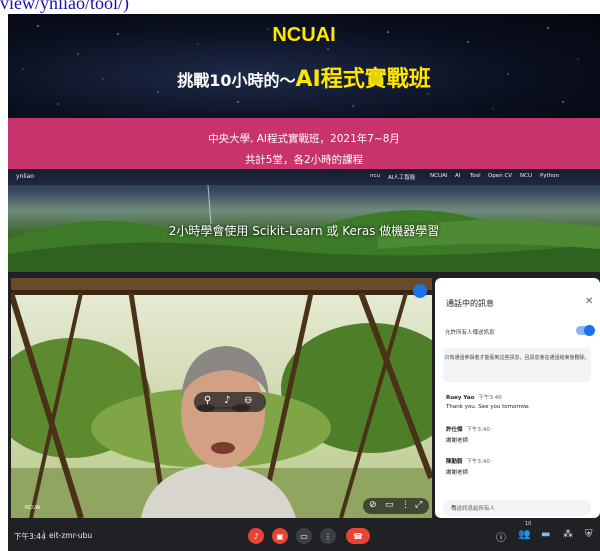 This screenshot has height=551, width=600. What do you see at coordinates (468, 434) in the screenshot?
I see `chat-message: 許仕傑 下午3:40 謝謝老師` at bounding box center [468, 434].